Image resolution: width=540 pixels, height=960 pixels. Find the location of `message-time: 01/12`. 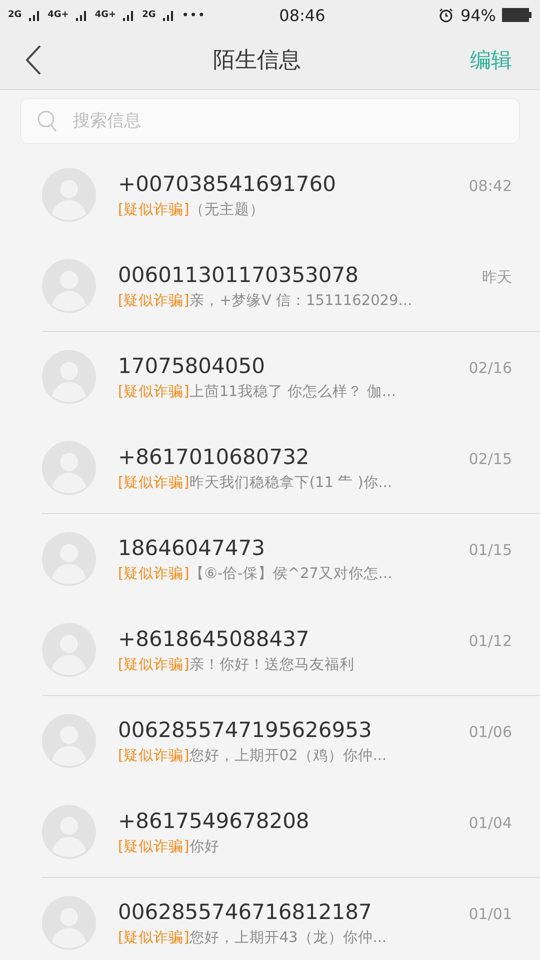

message-time: 01/12 is located at coordinates (490, 641).